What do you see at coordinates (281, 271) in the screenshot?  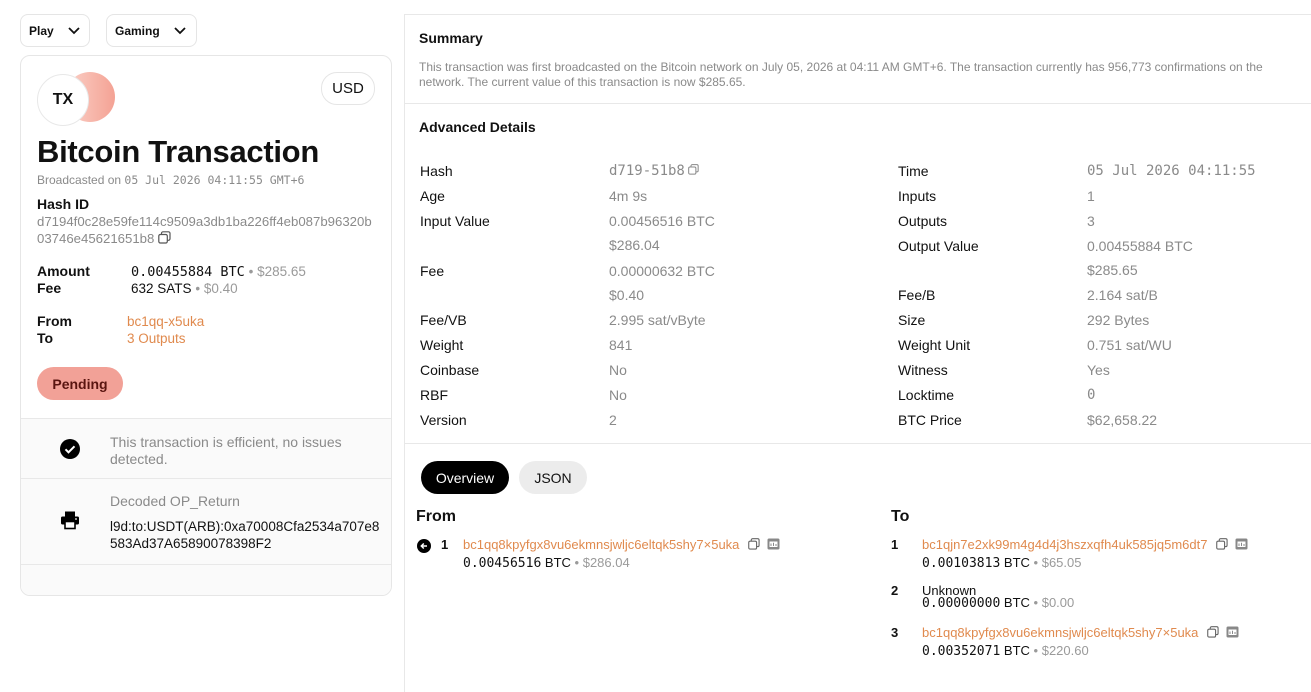 I see `amount-usd: $285.65` at bounding box center [281, 271].